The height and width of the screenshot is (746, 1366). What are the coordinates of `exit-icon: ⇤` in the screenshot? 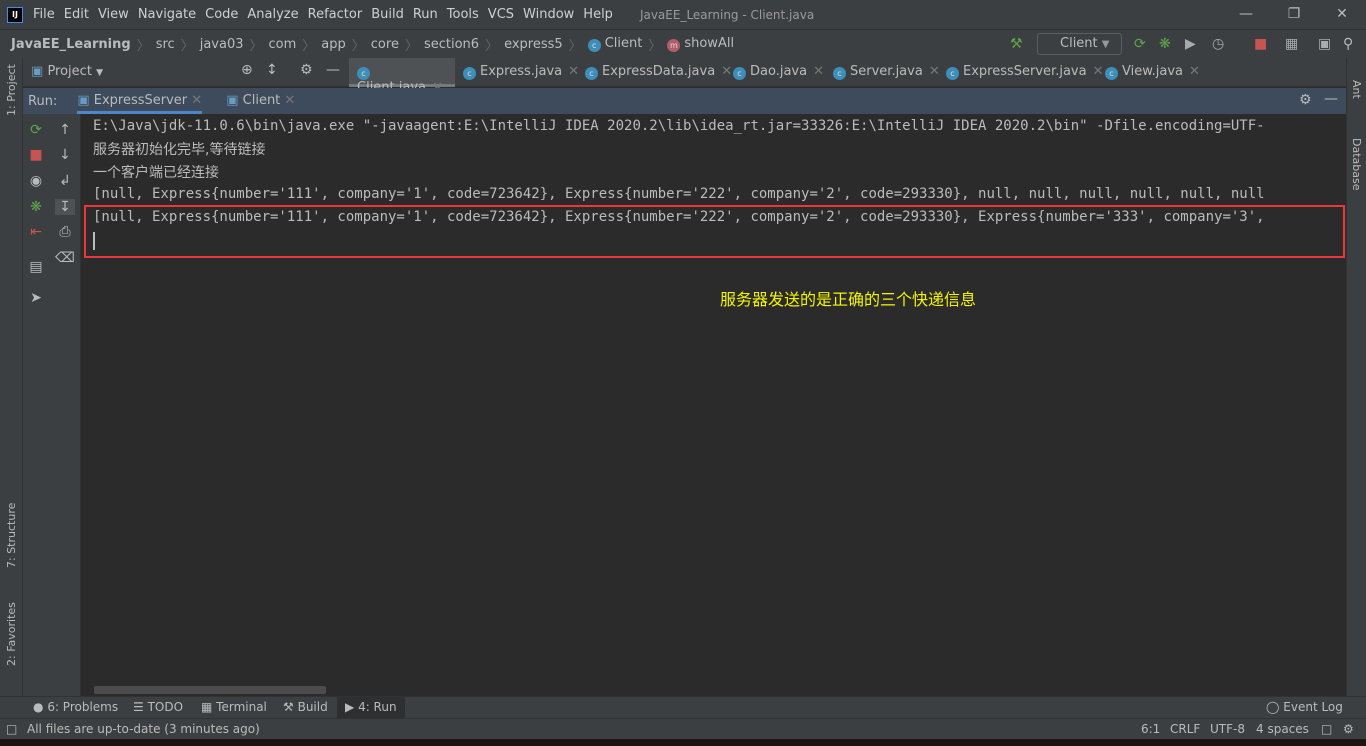 It's located at (36, 232).